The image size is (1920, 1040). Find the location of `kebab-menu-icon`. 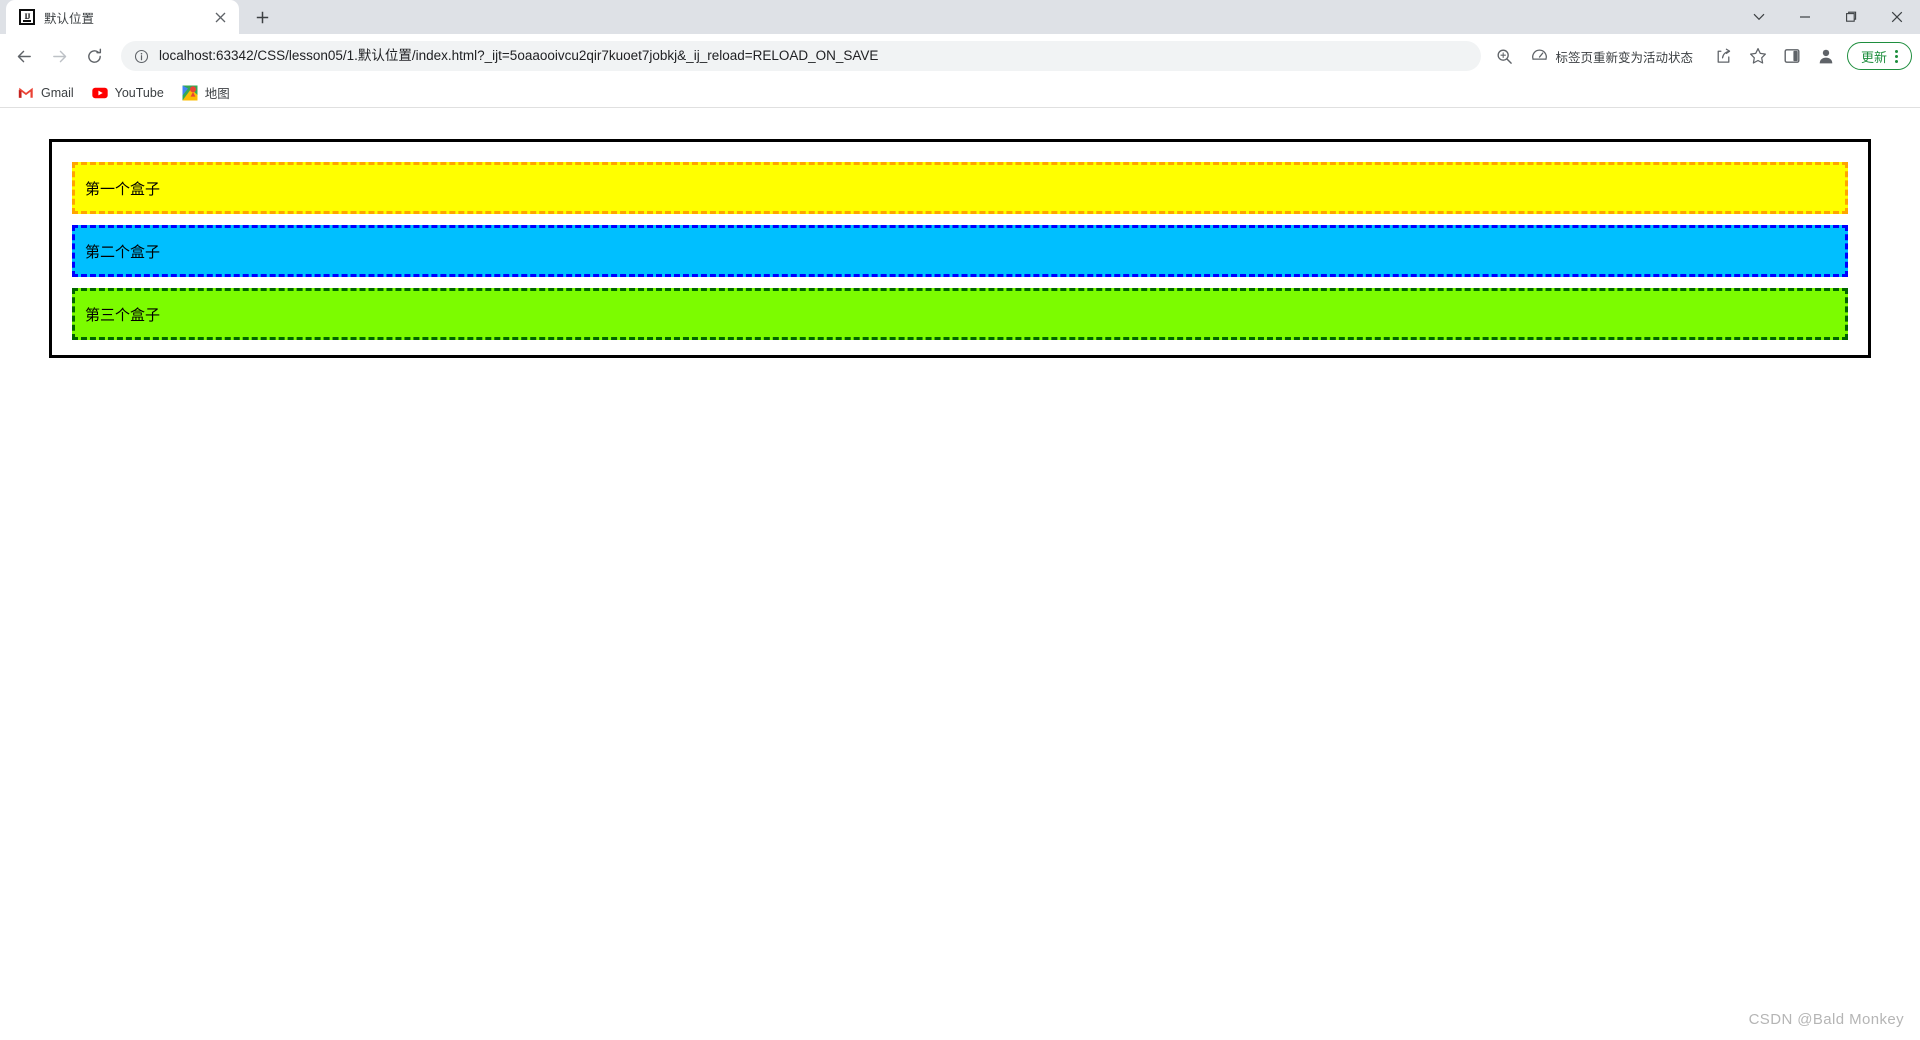

kebab-menu-icon is located at coordinates (1896, 56).